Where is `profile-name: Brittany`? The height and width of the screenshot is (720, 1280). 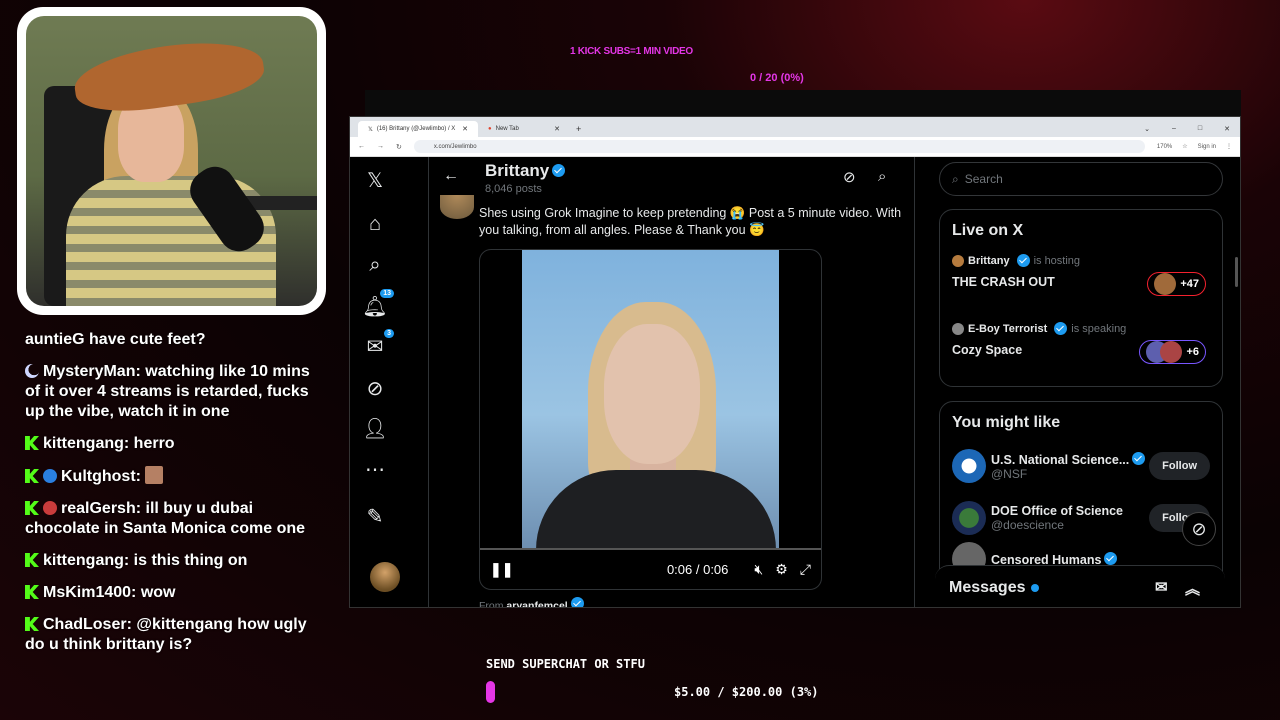 profile-name: Brittany is located at coordinates (525, 171).